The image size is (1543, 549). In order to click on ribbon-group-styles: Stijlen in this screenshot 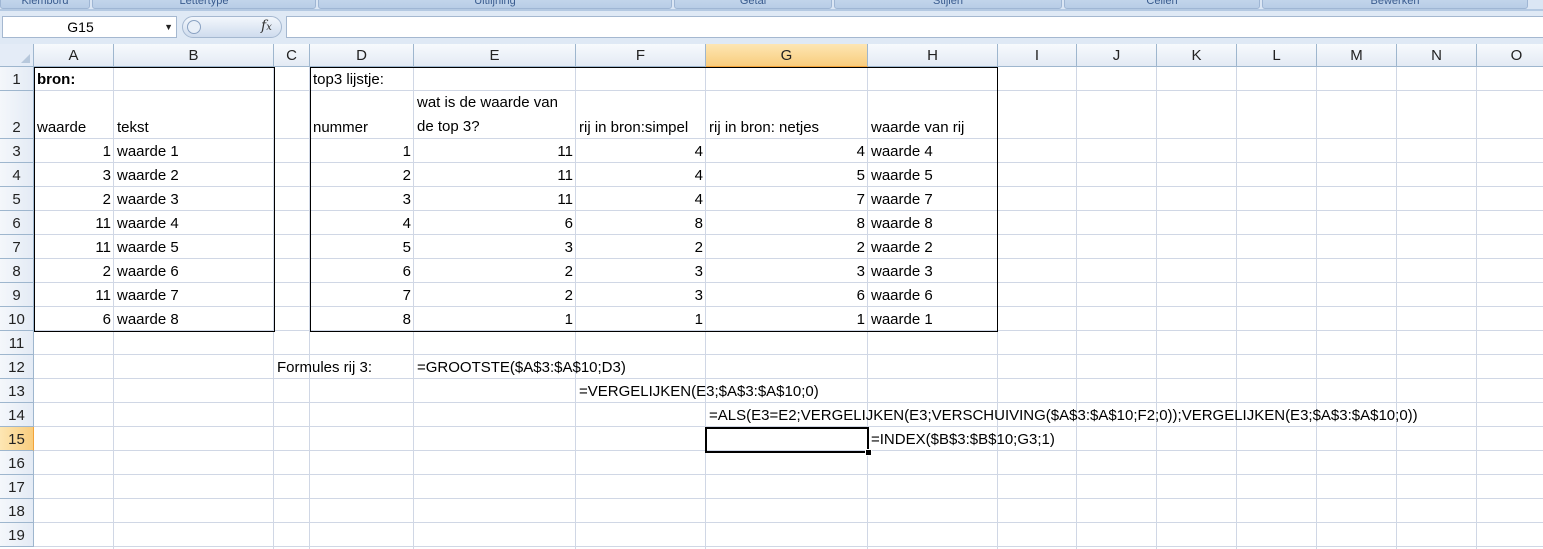, I will do `click(948, 4)`.